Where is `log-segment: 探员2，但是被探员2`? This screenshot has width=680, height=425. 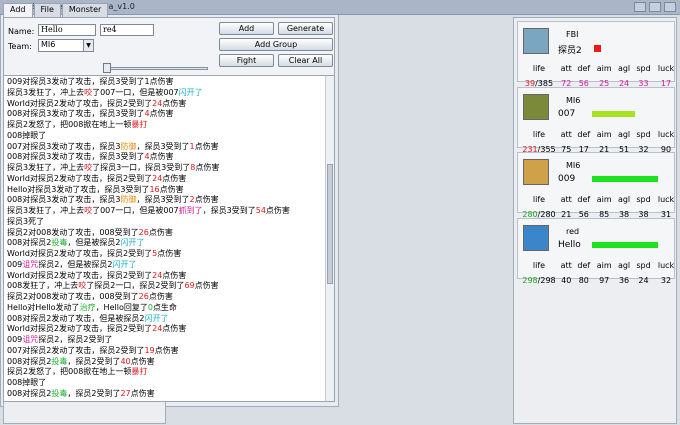 log-segment: 探员2，但是被探员2 is located at coordinates (75, 264).